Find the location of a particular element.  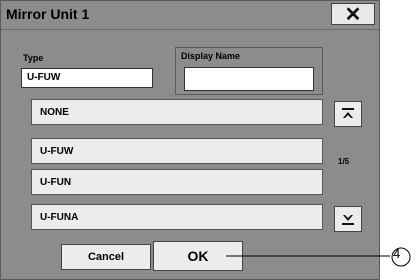

callout-digit: 4 is located at coordinates (397, 253).